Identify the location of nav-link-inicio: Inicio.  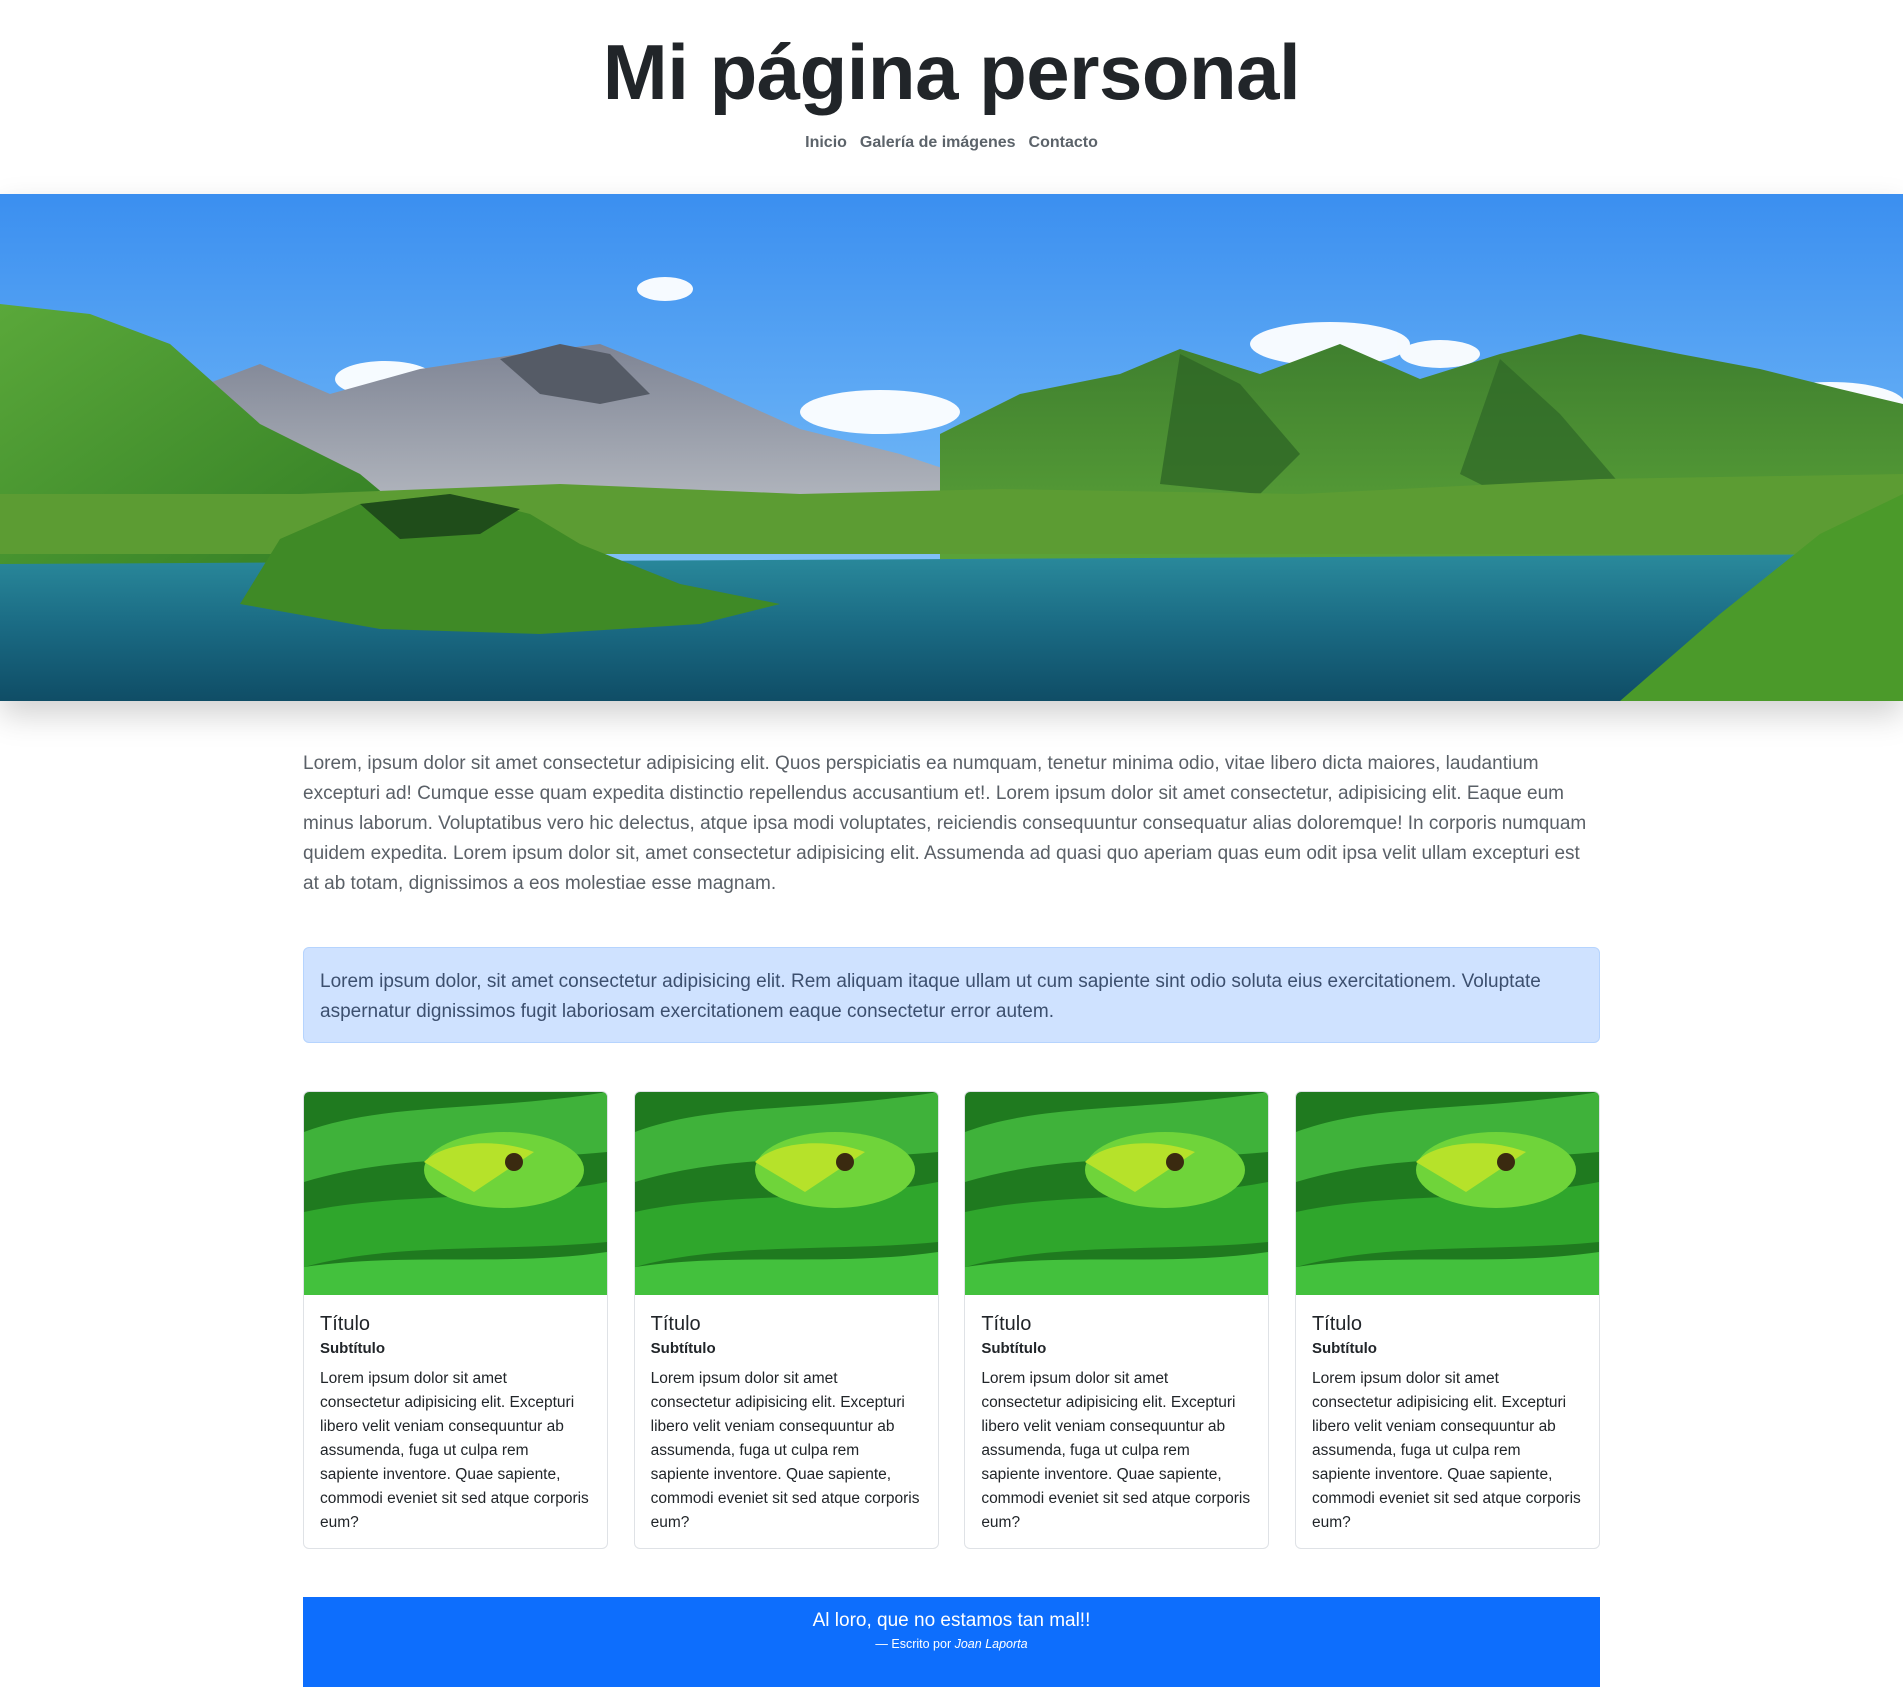
(826, 143).